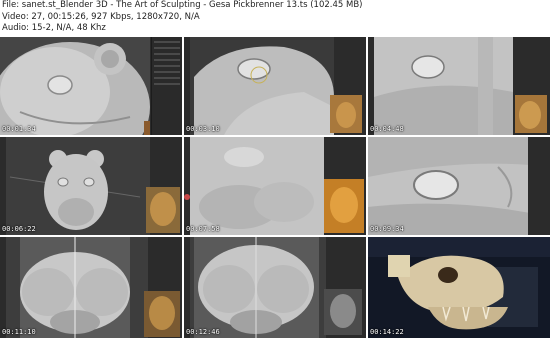  I want to click on timestamp: 00:11:10, so click(19, 332).